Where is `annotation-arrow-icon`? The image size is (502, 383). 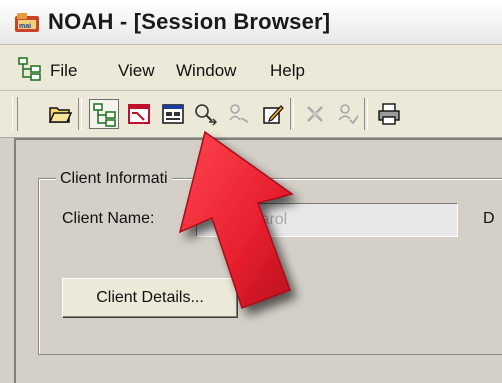
annotation-arrow-icon is located at coordinates (236, 219).